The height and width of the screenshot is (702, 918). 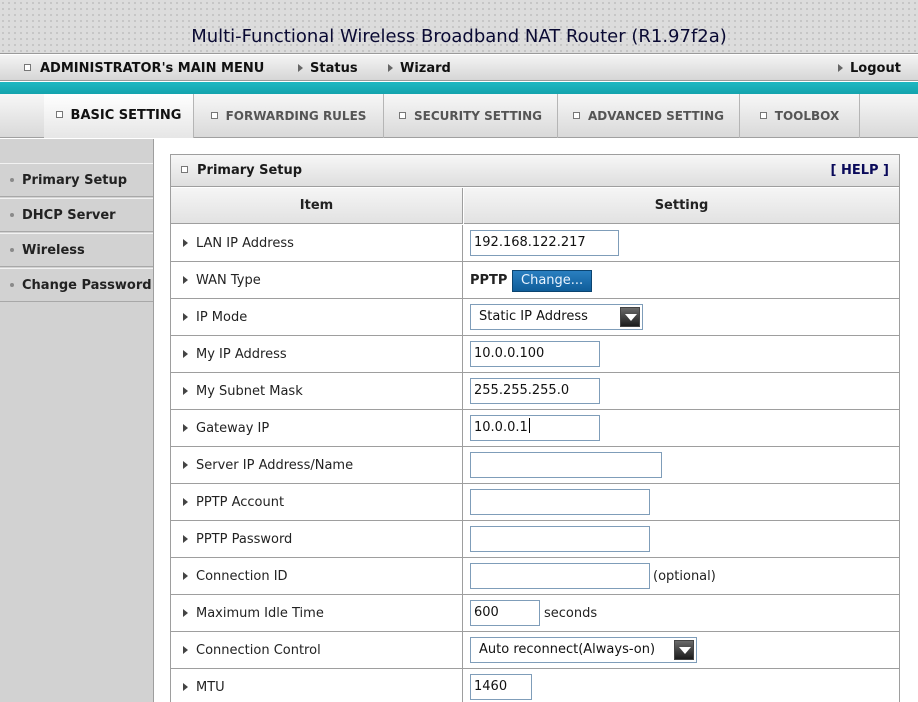 What do you see at coordinates (505, 613) in the screenshot?
I see `idle-time-input: 600` at bounding box center [505, 613].